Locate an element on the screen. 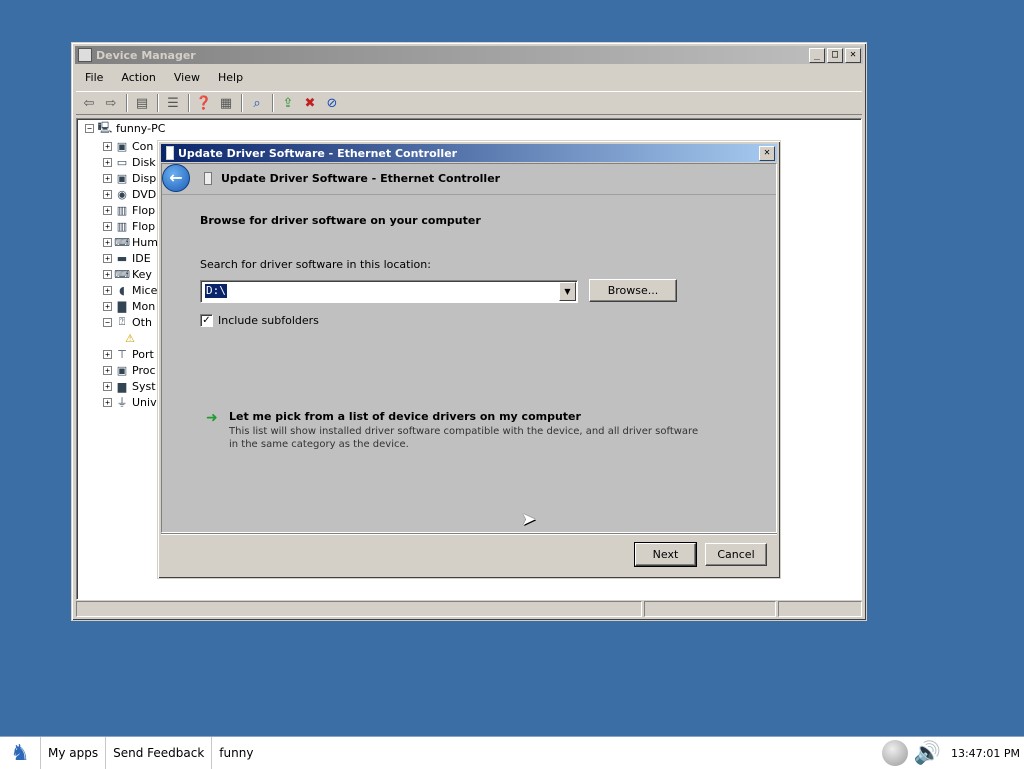 The width and height of the screenshot is (1024, 769). location-combobox: D:\ ▼ is located at coordinates (389, 291).